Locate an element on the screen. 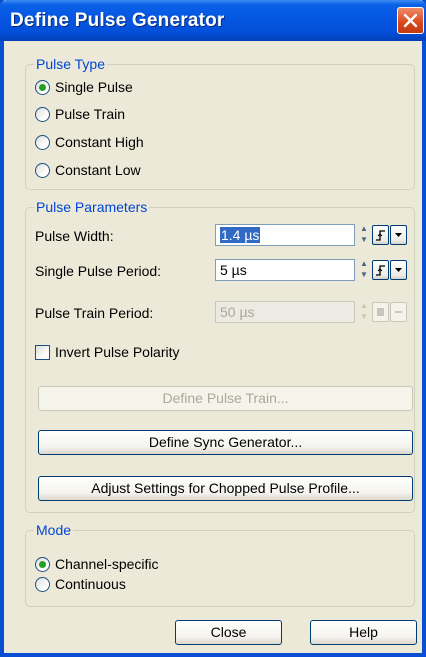 Image resolution: width=426 pixels, height=657 pixels. single-pulse-period-label: Single Pulse Period: is located at coordinates (98, 271).